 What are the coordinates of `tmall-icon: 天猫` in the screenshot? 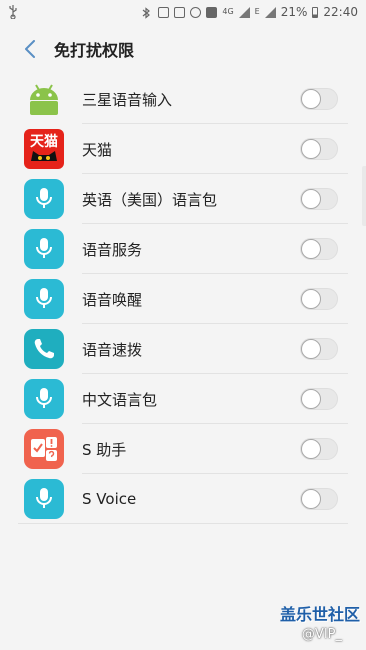 It's located at (44, 149).